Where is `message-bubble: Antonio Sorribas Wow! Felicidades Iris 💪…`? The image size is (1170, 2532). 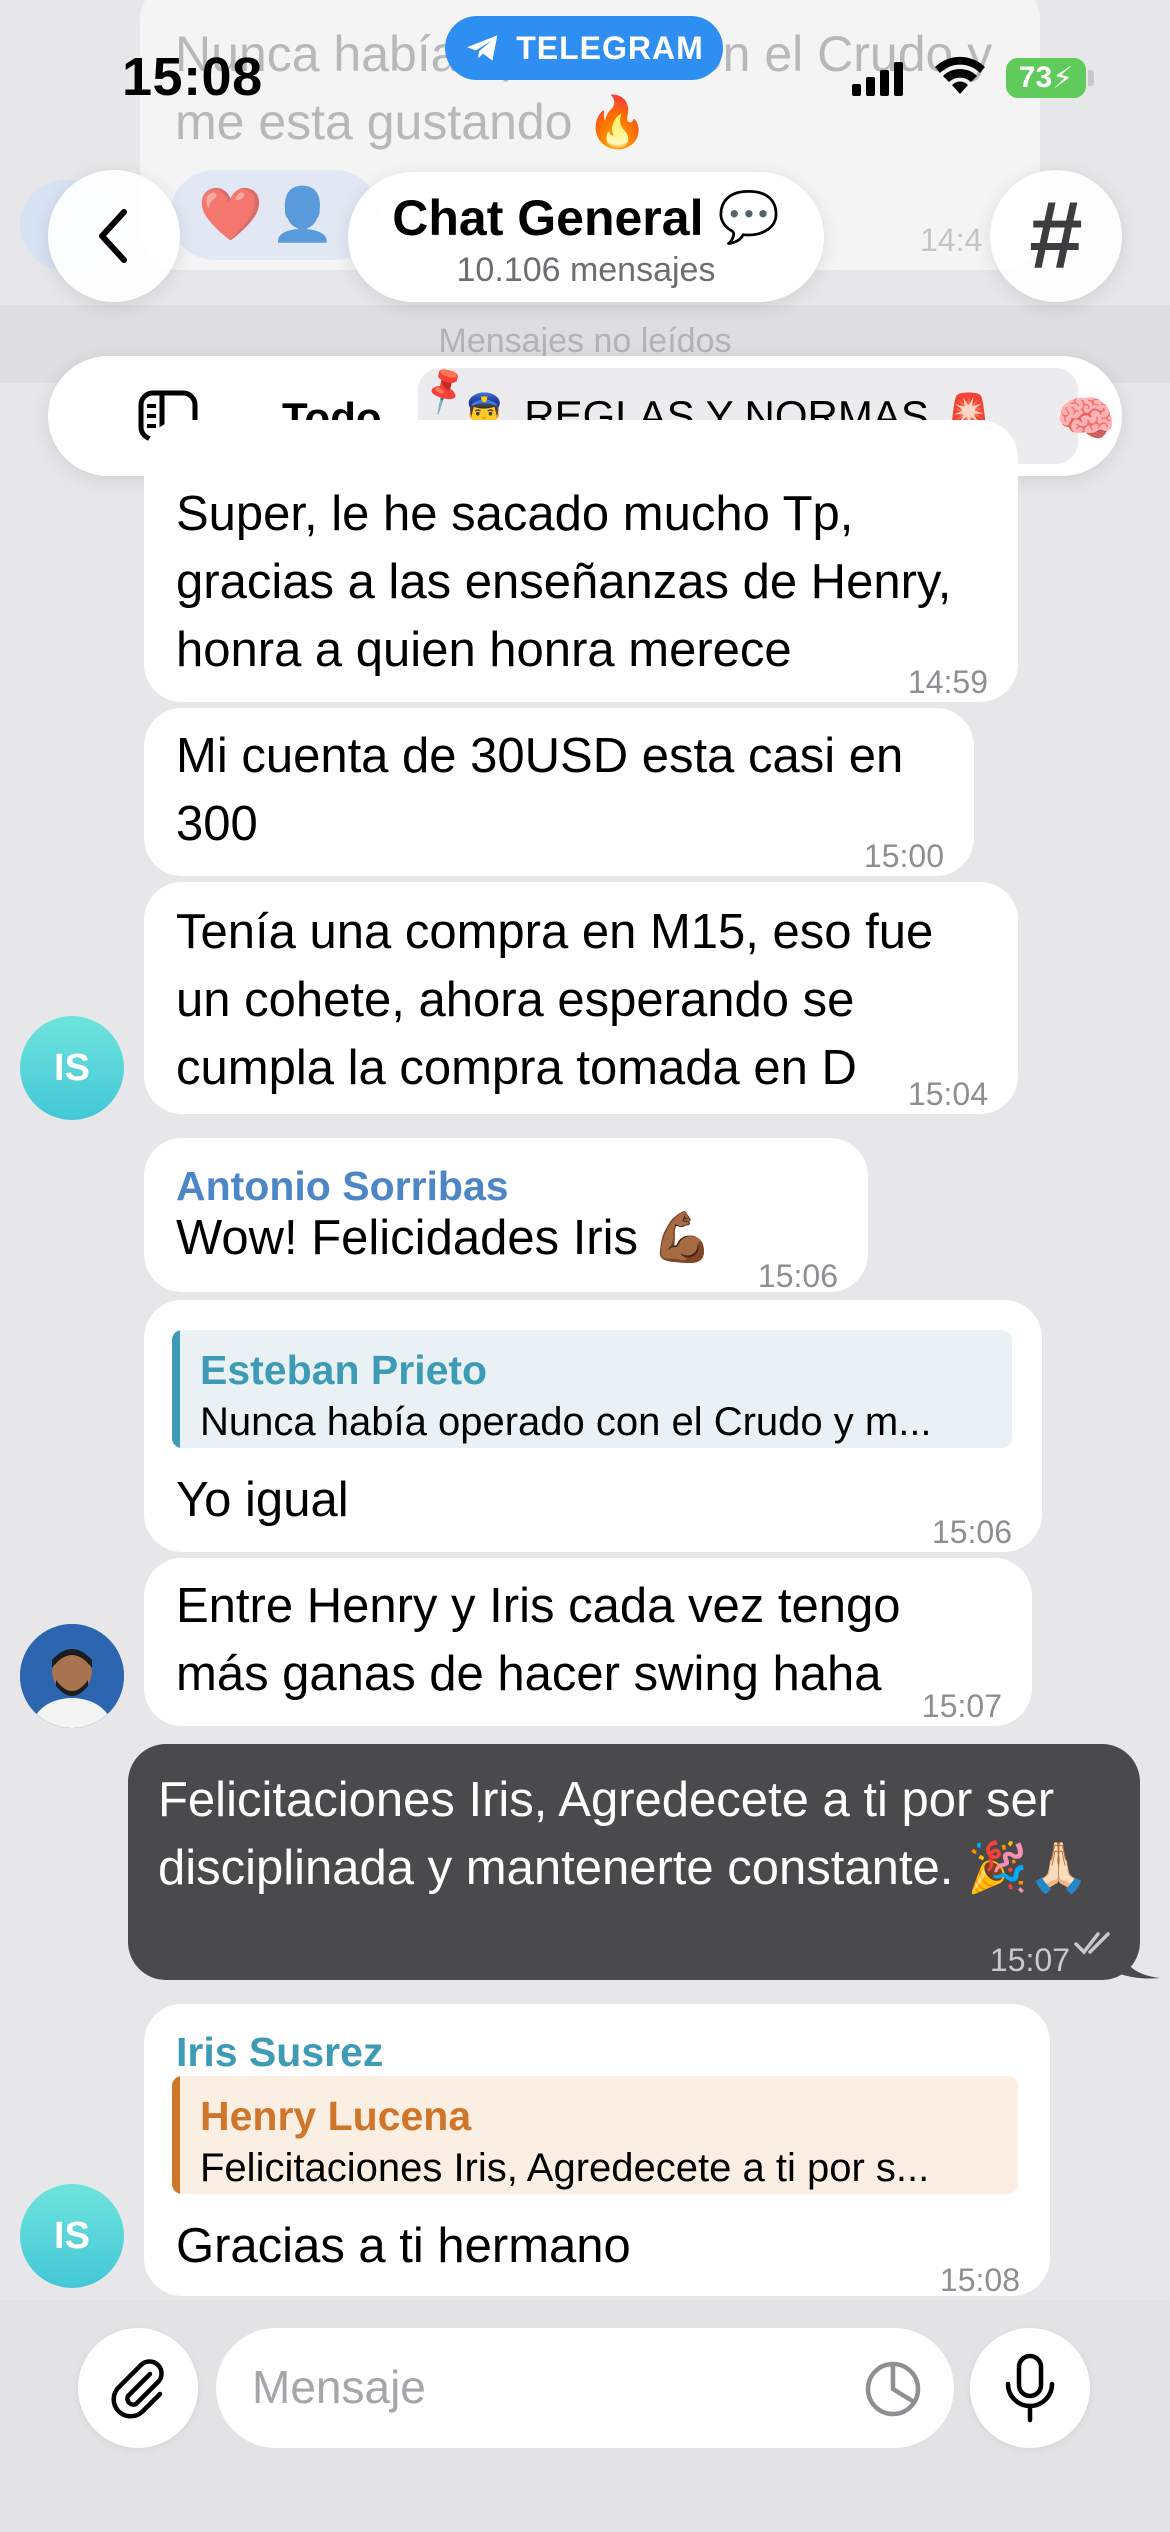 message-bubble: Antonio Sorribas Wow! Felicidades Iris 💪… is located at coordinates (506, 1216).